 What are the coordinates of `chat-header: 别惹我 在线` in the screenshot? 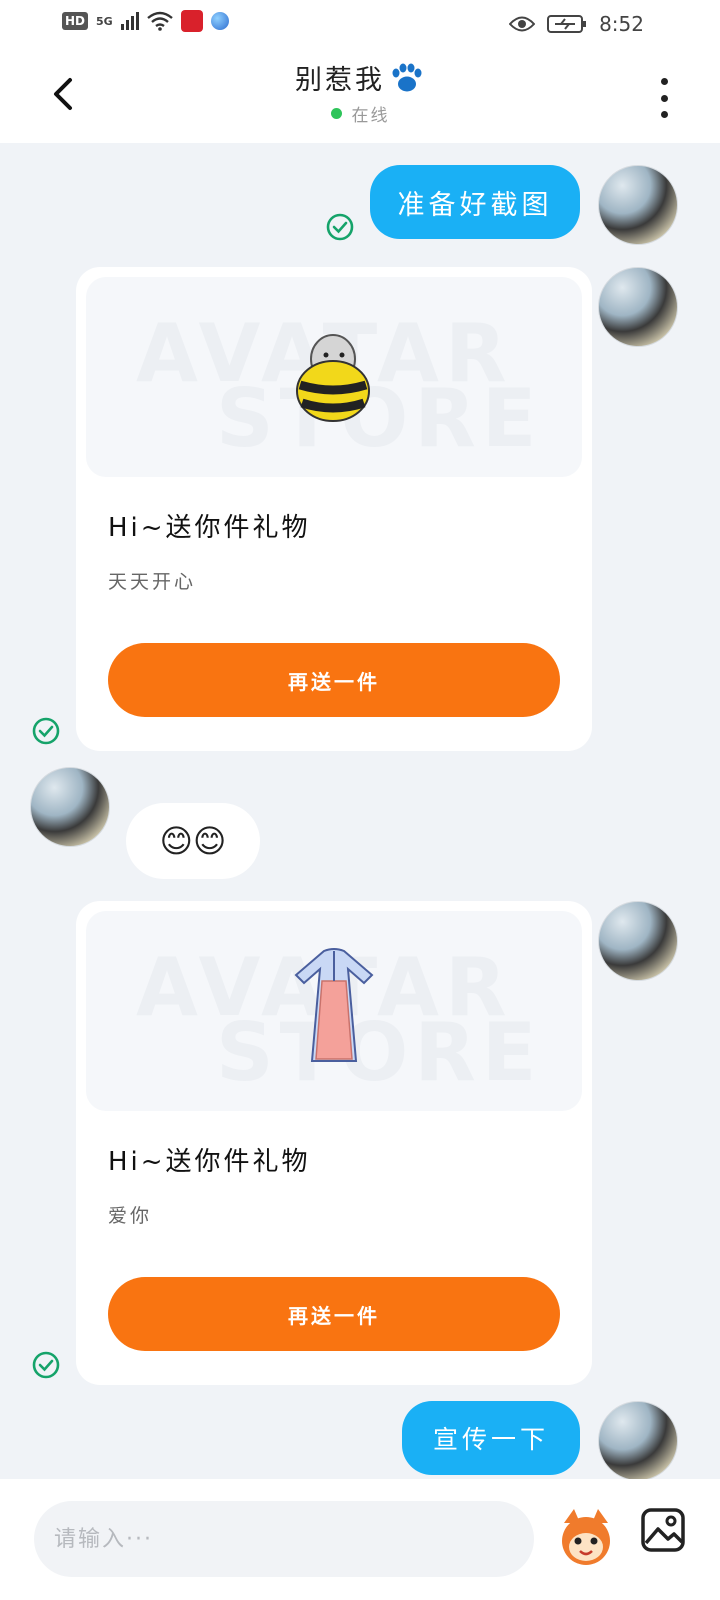 It's located at (360, 95).